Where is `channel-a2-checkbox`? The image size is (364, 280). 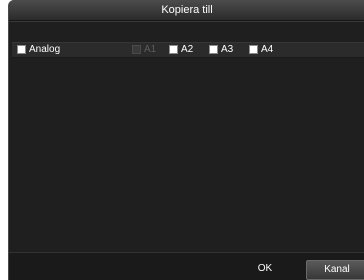 channel-a2-checkbox is located at coordinates (173, 49).